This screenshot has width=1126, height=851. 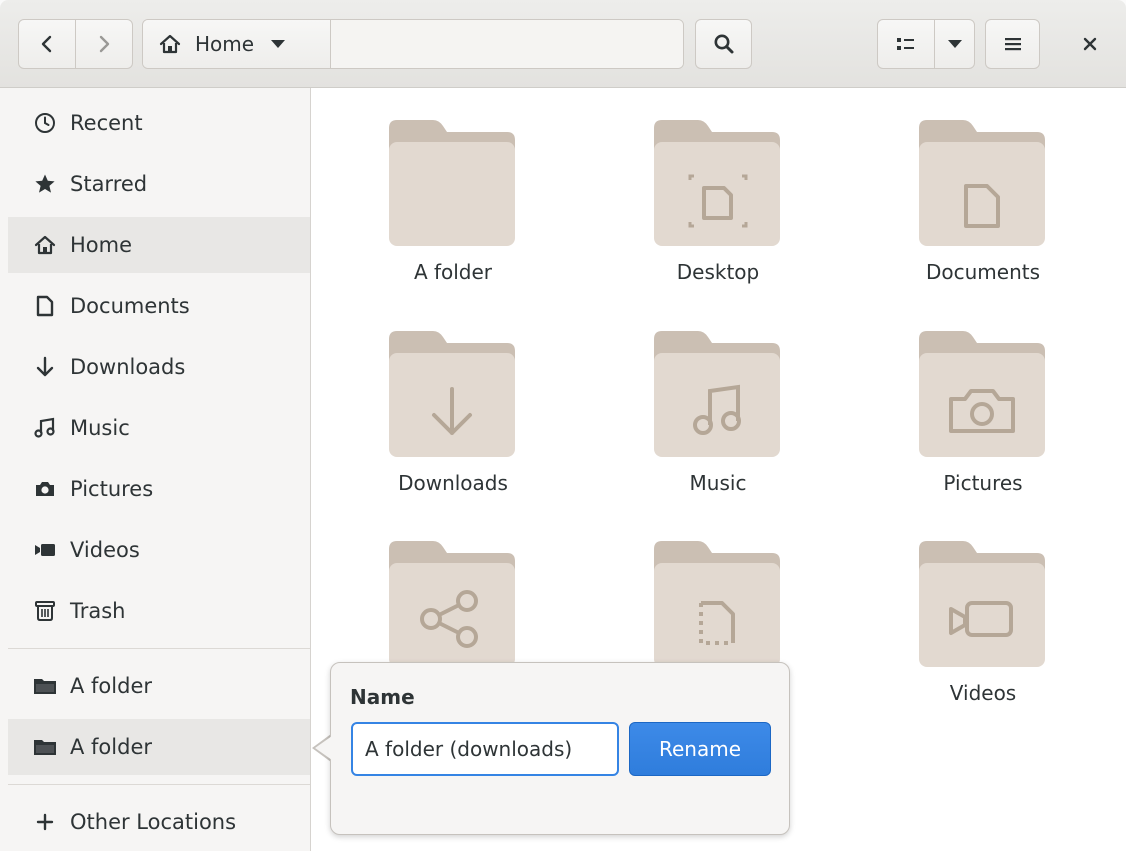 I want to click on search-button, so click(x=723, y=44).